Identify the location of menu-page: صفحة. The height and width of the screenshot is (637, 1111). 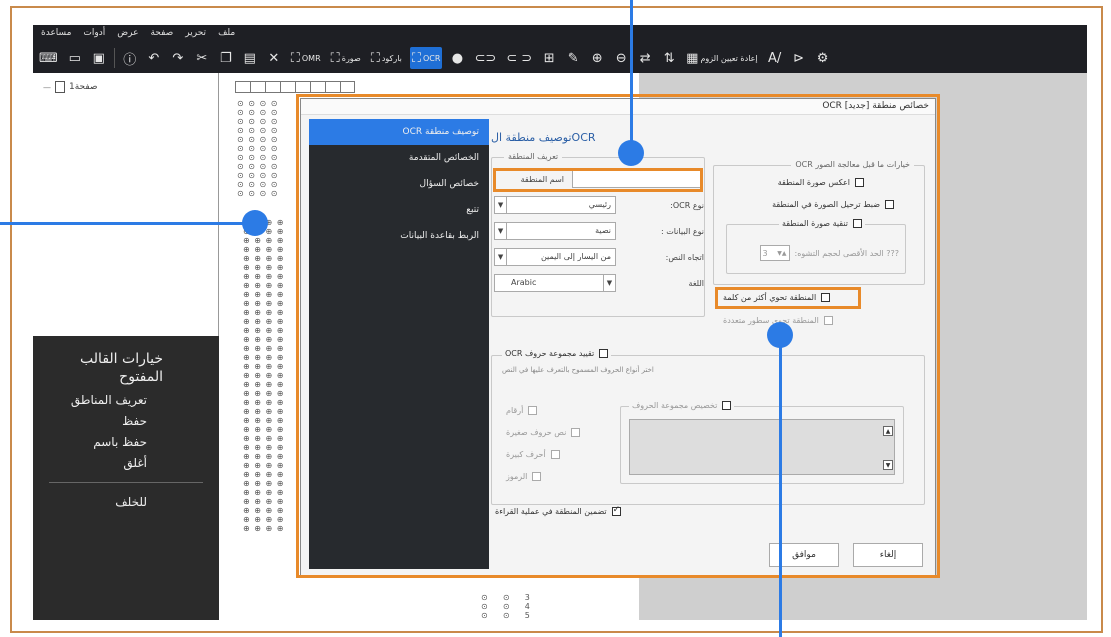
(161, 34).